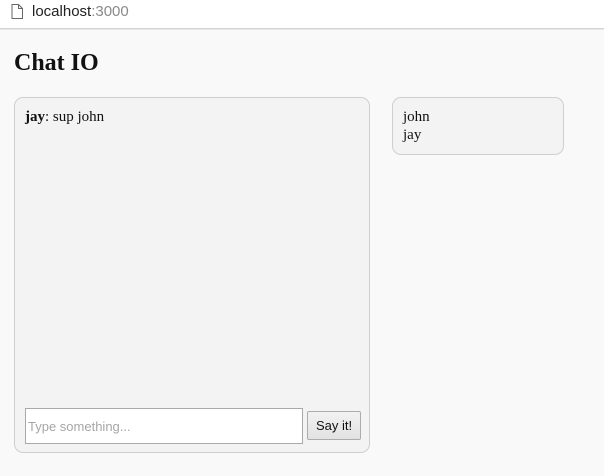 The width and height of the screenshot is (604, 476). What do you see at coordinates (478, 126) in the screenshot?
I see `users-panel: john jay` at bounding box center [478, 126].